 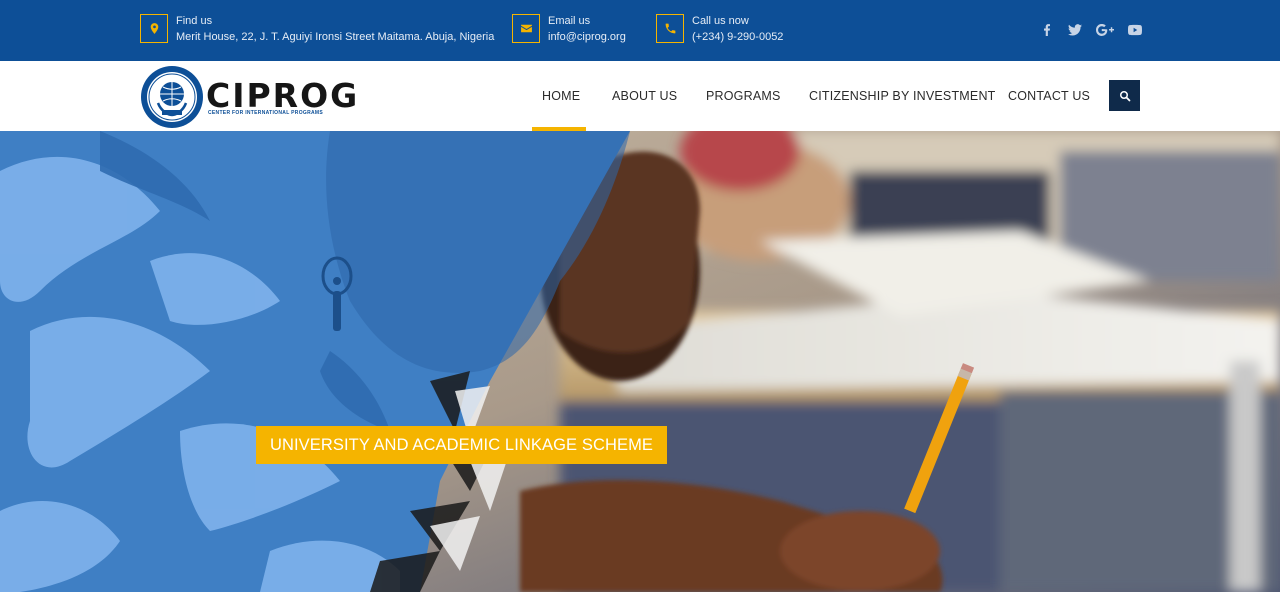 I want to click on nav-contact-us: CONTACT US, so click(x=1049, y=96).